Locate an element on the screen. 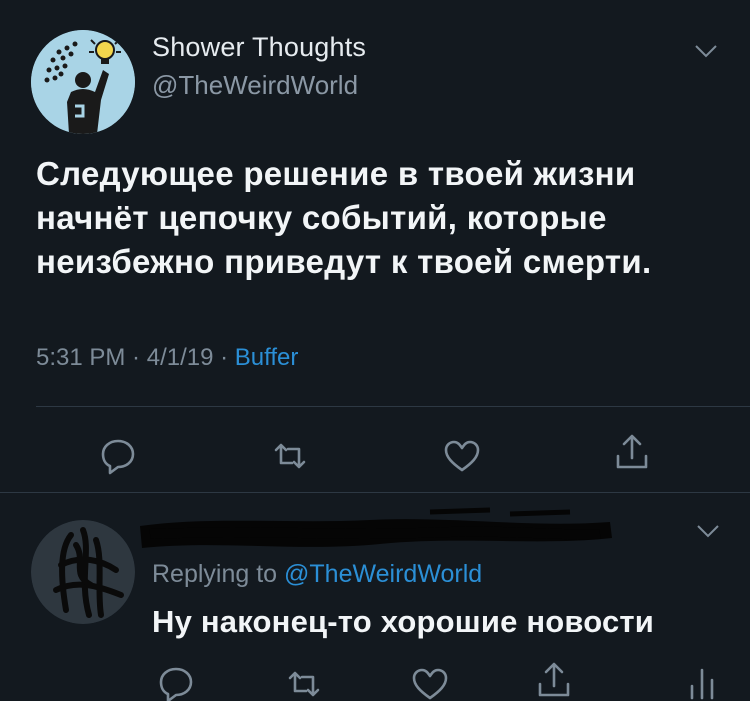  author-handle: @TheWeirdWorld is located at coordinates (255, 85).